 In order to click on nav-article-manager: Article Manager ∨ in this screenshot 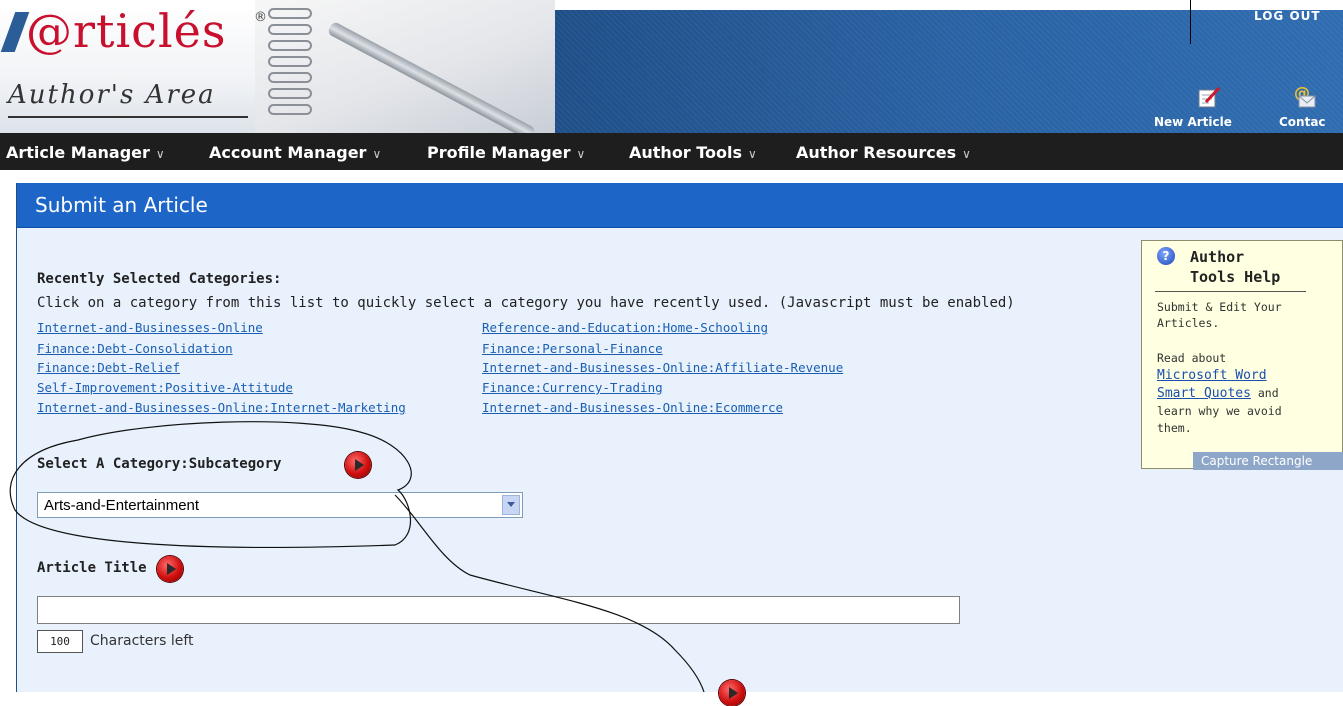, I will do `click(85, 152)`.